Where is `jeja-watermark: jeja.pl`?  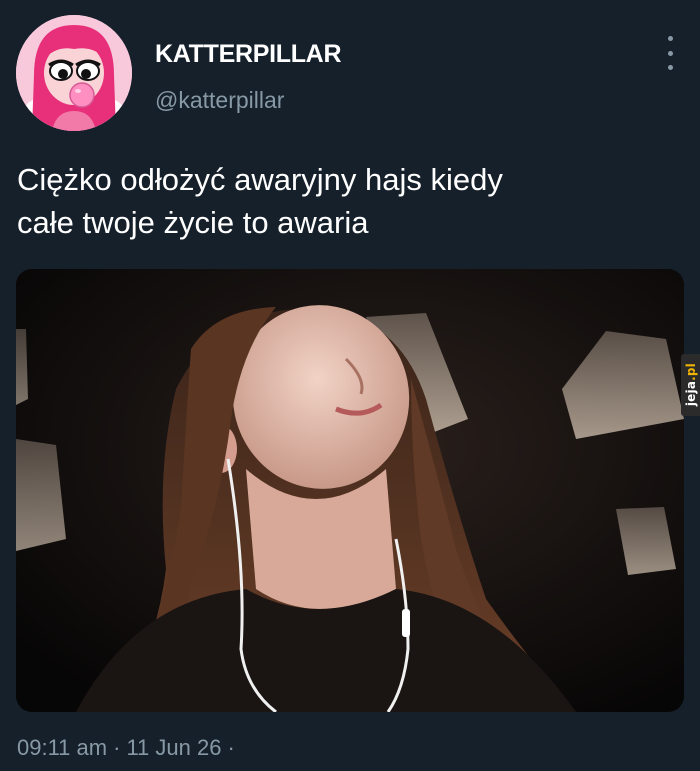 jeja-watermark: jeja.pl is located at coordinates (690, 385).